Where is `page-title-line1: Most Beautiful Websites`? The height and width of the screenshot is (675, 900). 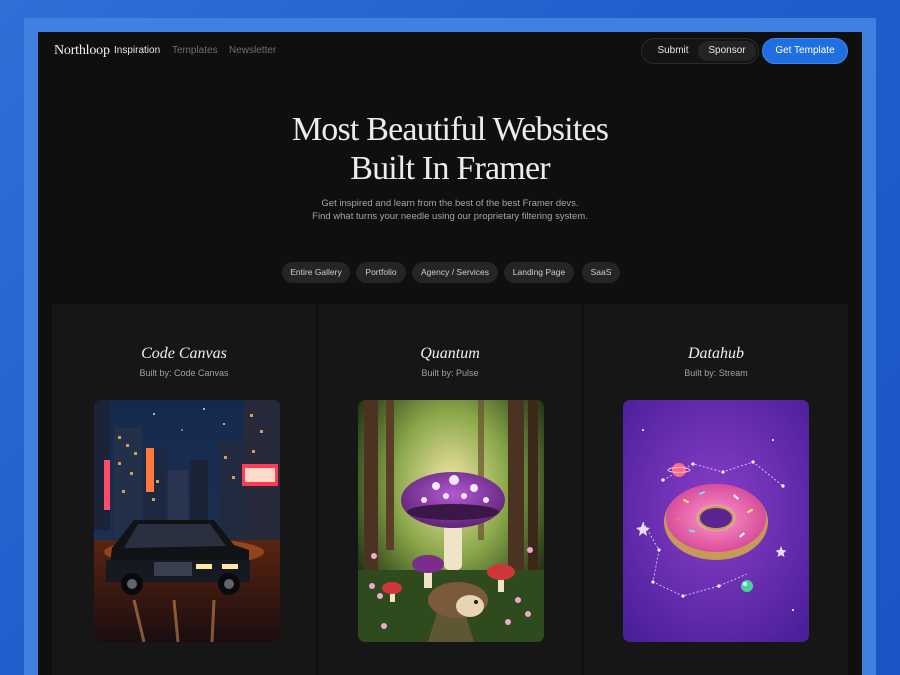 page-title-line1: Most Beautiful Websites is located at coordinates (450, 129).